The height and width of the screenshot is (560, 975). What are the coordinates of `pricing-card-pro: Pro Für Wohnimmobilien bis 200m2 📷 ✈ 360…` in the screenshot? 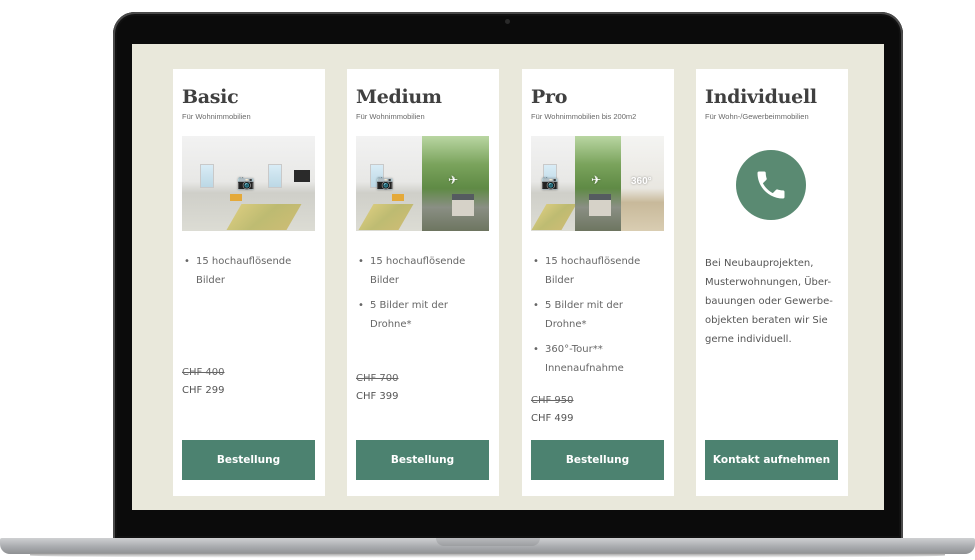 It's located at (598, 282).